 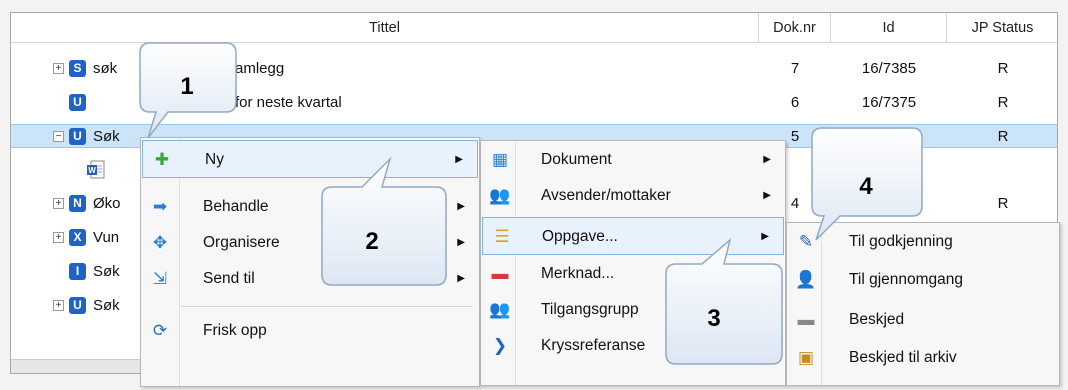 I want to click on menu-item-label: Tilgangsgrupp, so click(x=590, y=309).